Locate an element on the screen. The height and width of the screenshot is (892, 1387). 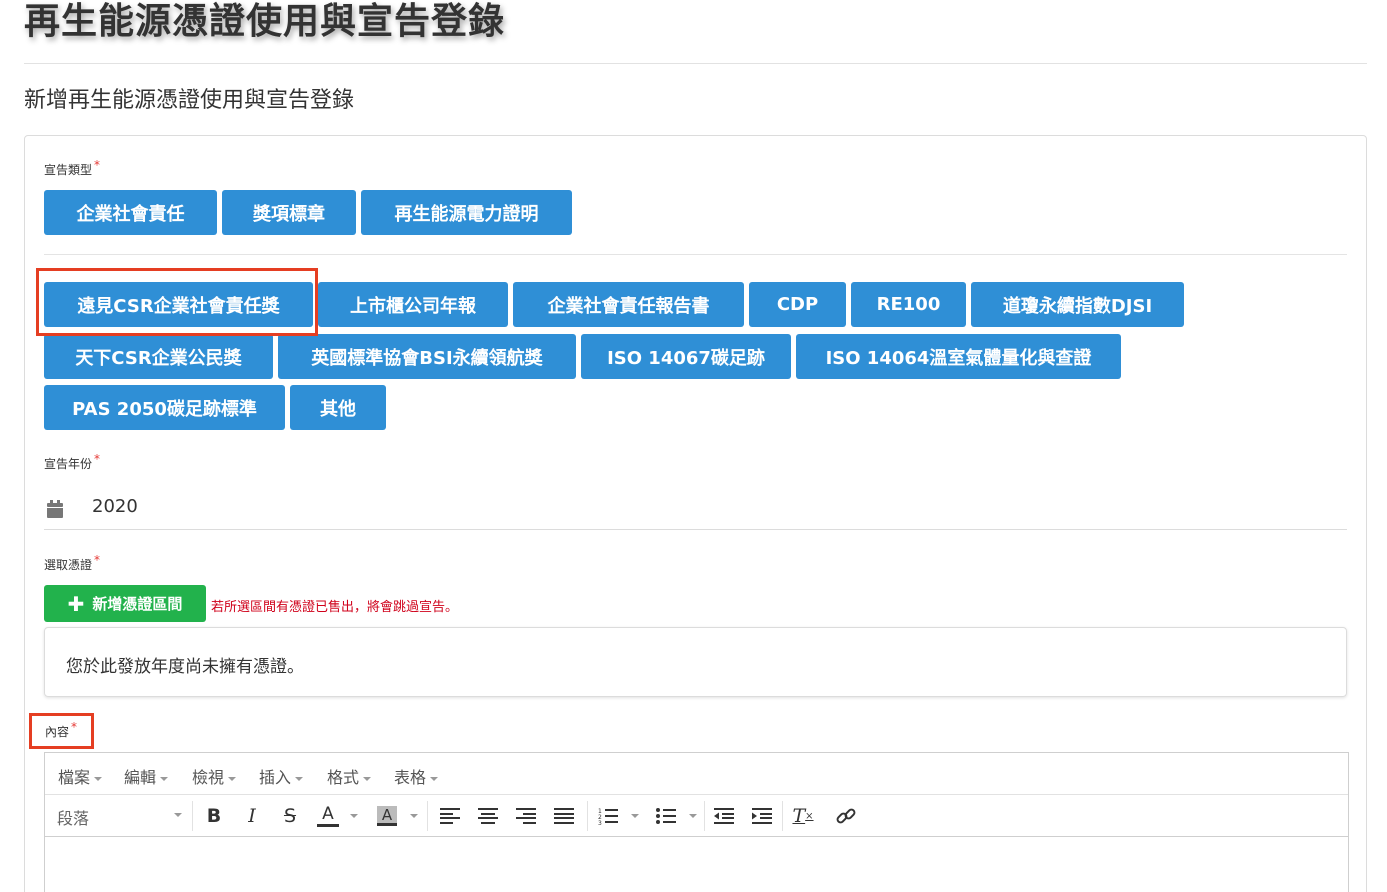
declaration-type-label: 宣告類型 * is located at coordinates (72, 168).